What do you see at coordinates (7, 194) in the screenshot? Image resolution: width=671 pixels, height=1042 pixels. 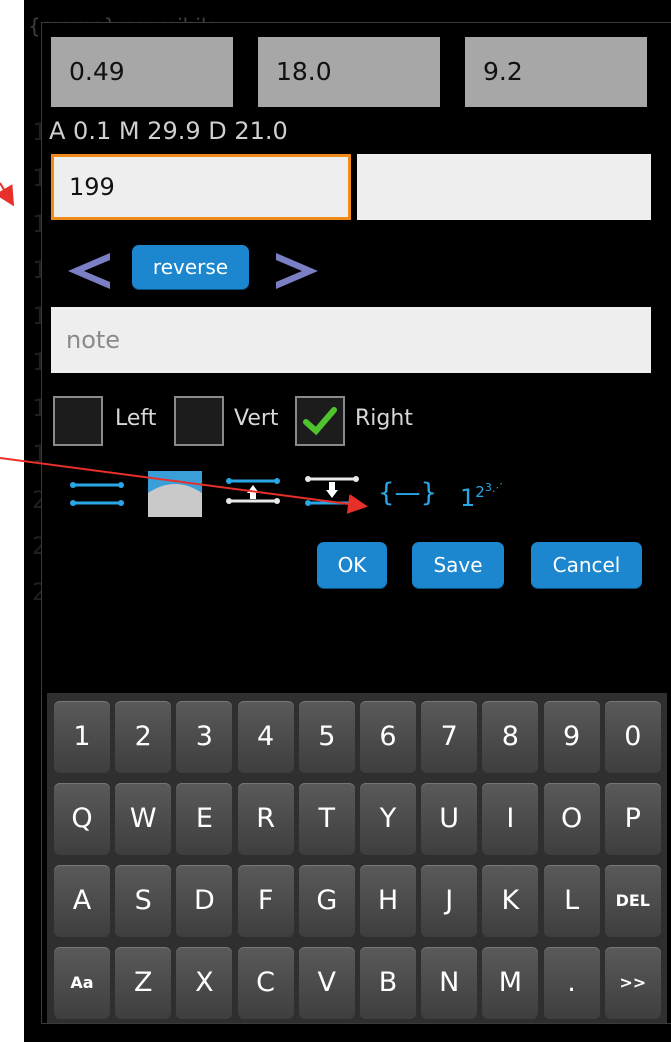 I see `annotation-arrow-to-station` at bounding box center [7, 194].